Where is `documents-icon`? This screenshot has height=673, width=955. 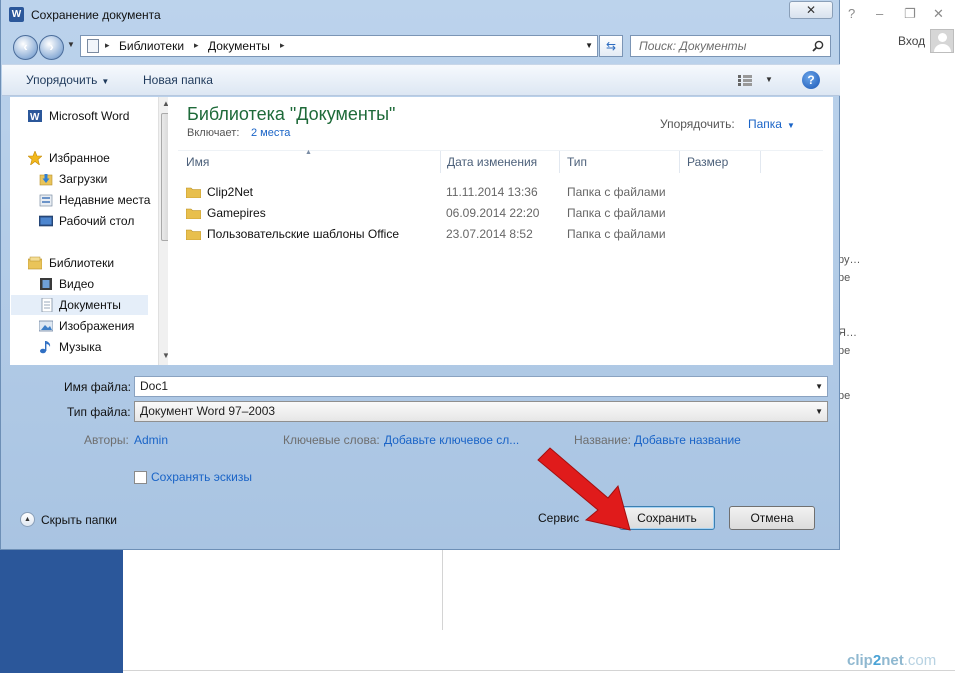 documents-icon is located at coordinates (47, 305).